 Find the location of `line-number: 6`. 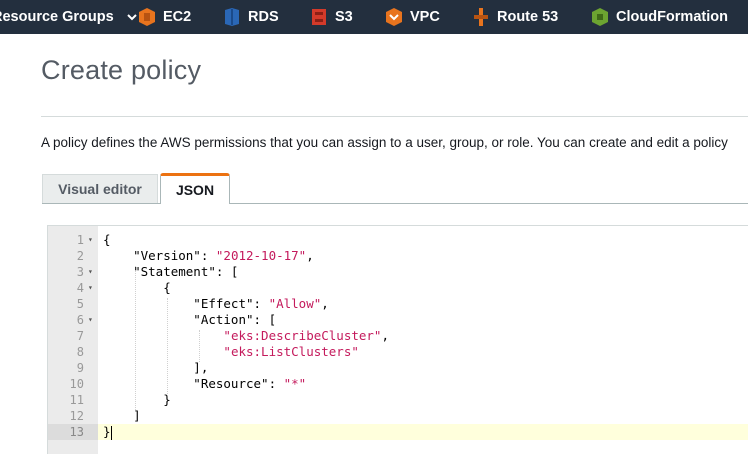

line-number: 6 is located at coordinates (80, 320).